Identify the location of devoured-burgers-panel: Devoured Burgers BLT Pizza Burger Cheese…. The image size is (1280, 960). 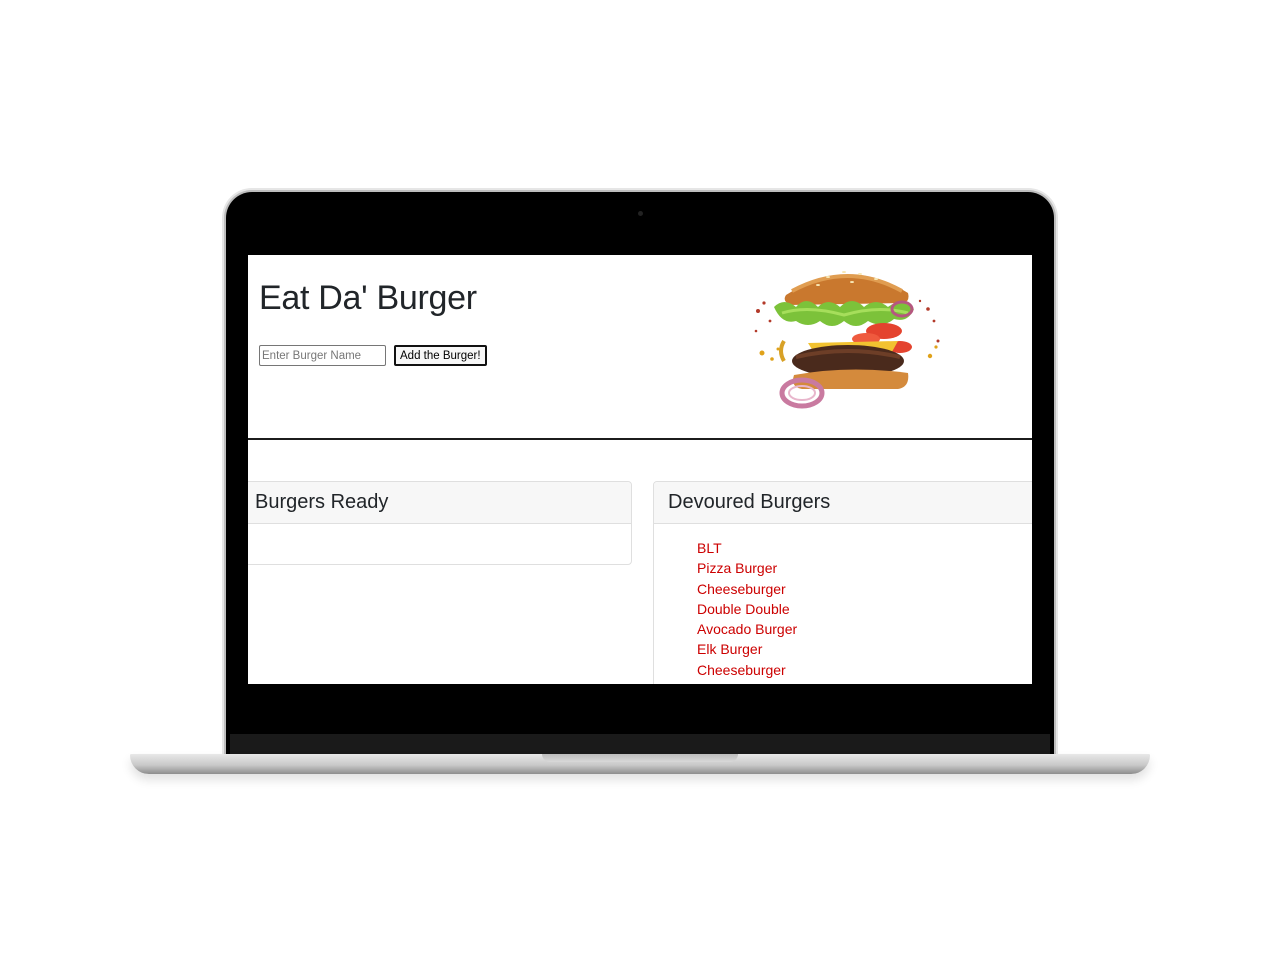
(842, 582).